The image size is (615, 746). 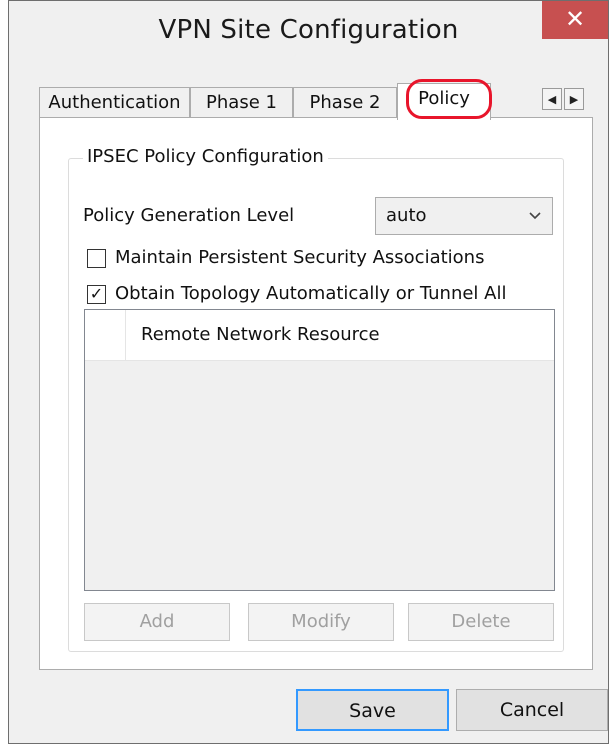 I want to click on window-title: VPN Site Configuration, so click(x=308, y=30).